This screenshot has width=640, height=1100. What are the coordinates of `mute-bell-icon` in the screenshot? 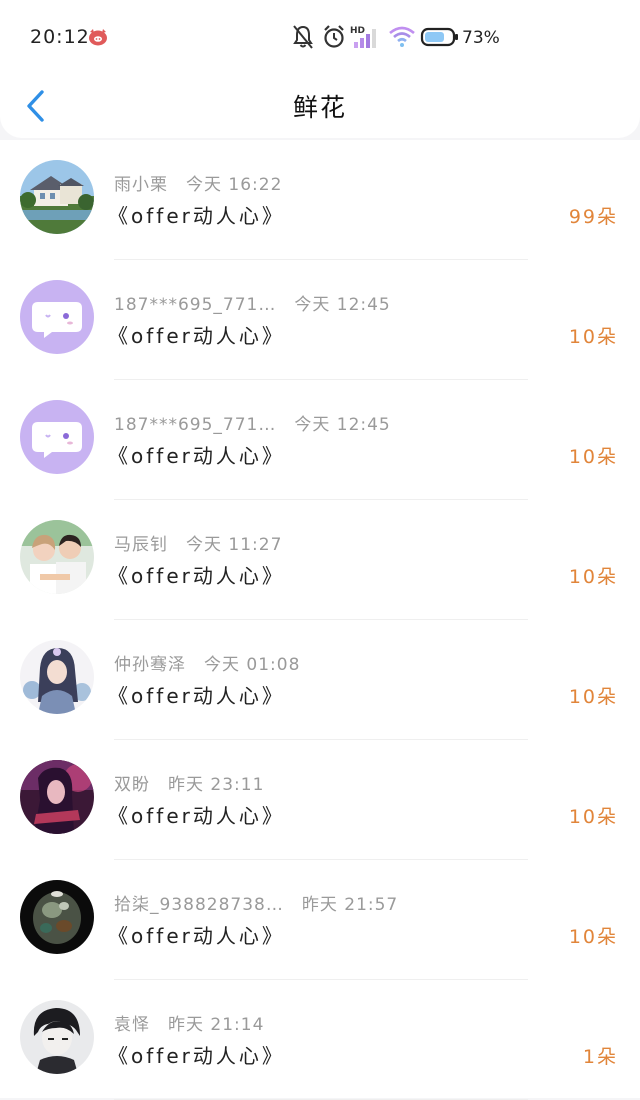 It's located at (303, 37).